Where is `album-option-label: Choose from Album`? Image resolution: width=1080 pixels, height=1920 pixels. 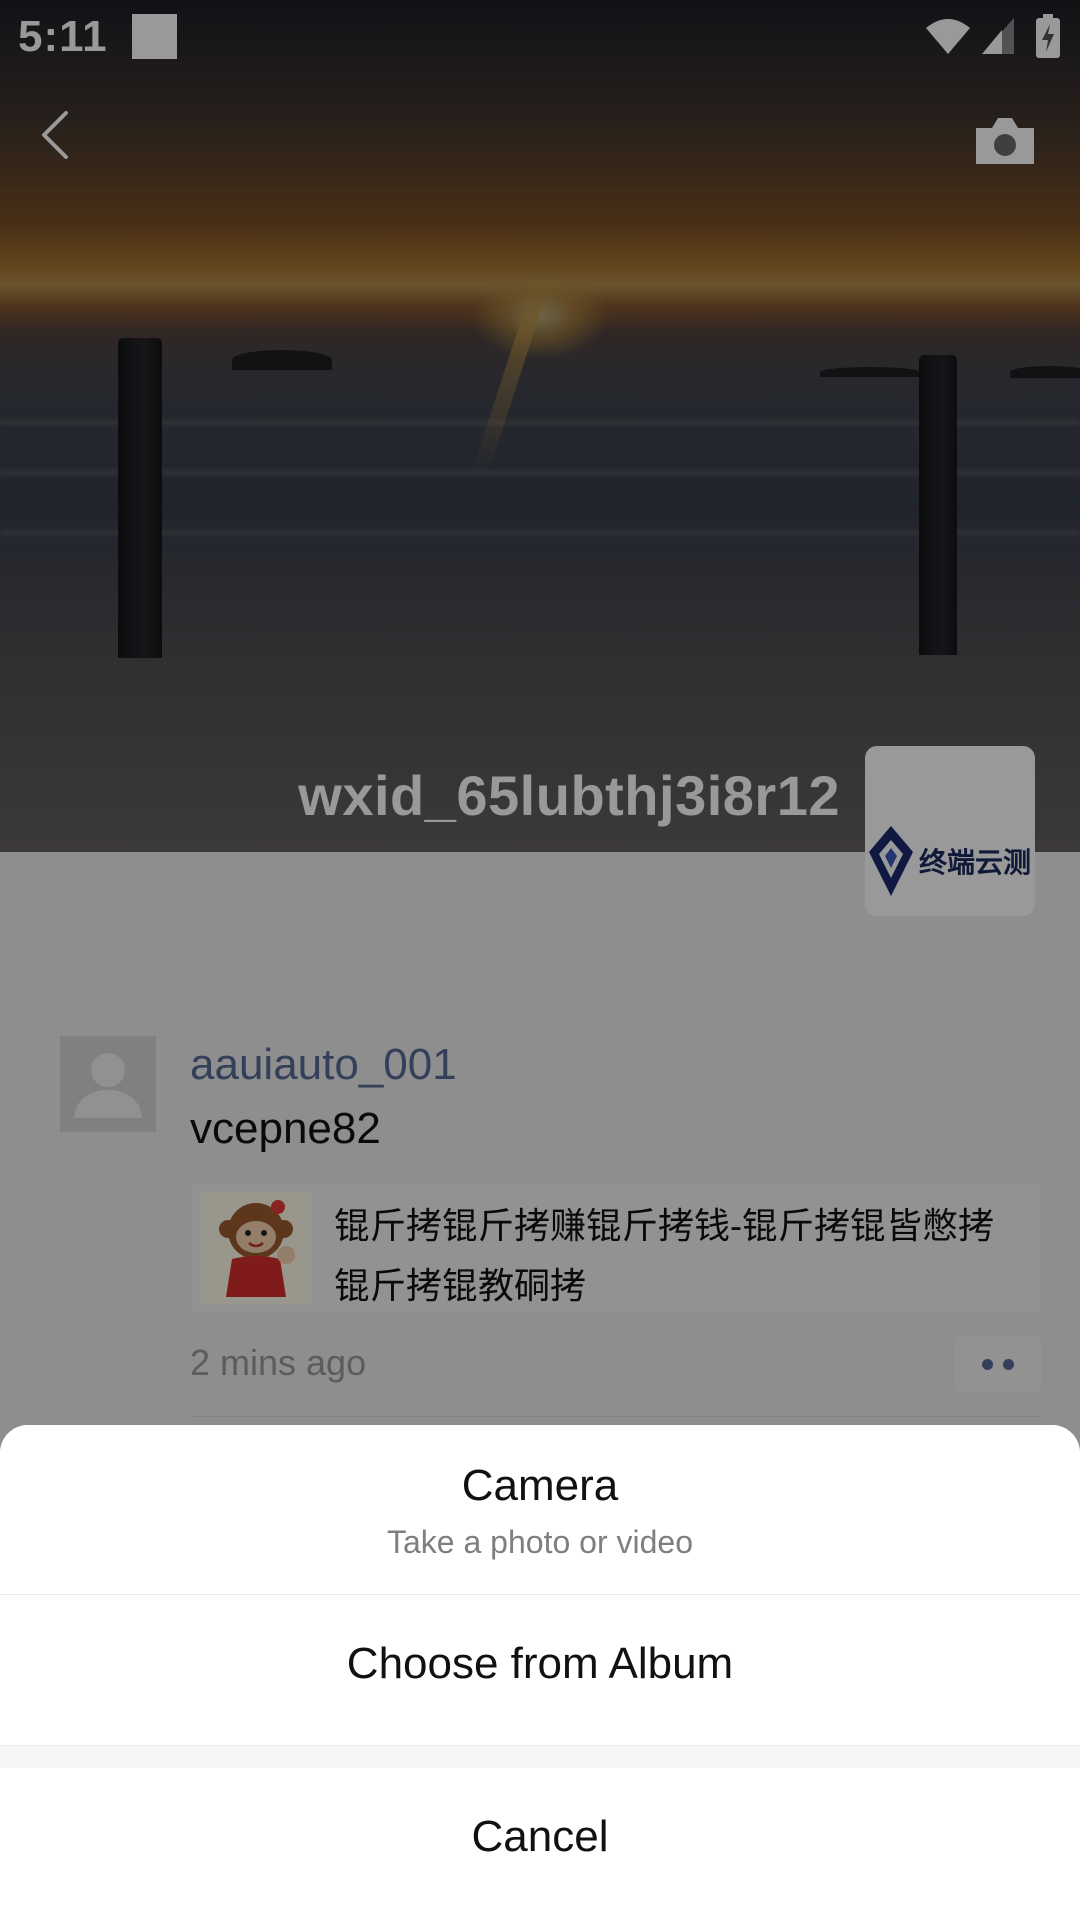 album-option-label: Choose from Album is located at coordinates (540, 1663).